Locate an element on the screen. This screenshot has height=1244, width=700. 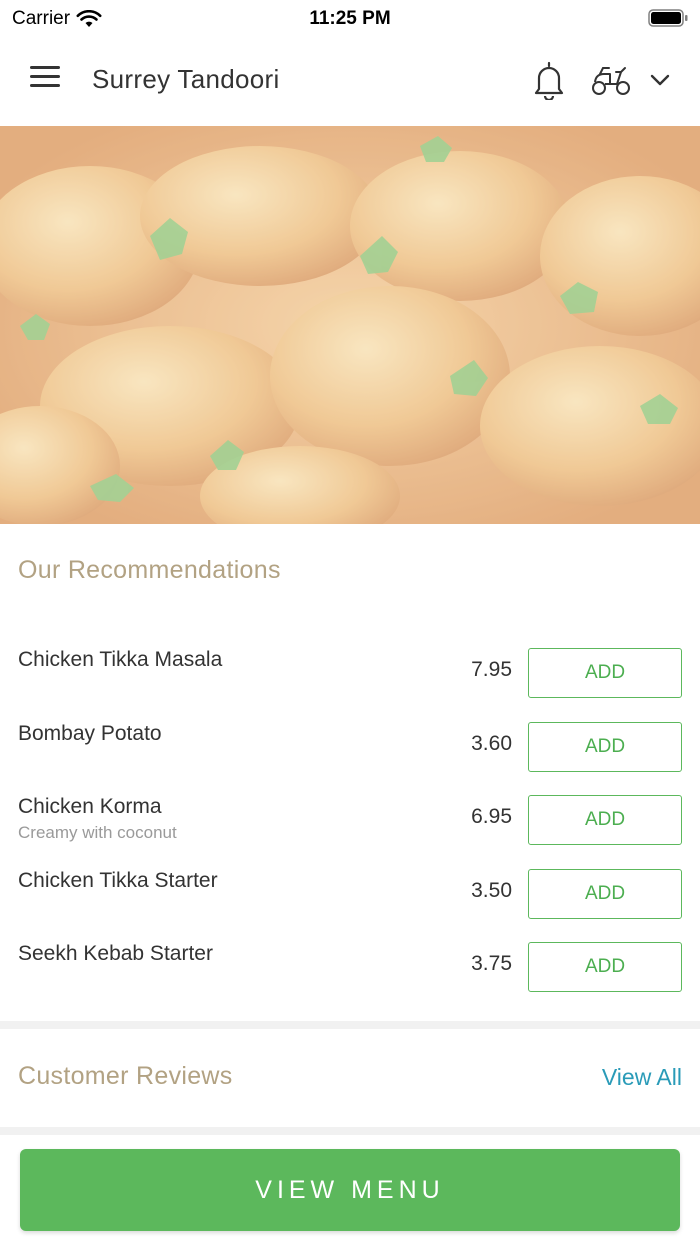
list-item: Bombay Potato 3.60 ADD is located at coordinates (350, 741).